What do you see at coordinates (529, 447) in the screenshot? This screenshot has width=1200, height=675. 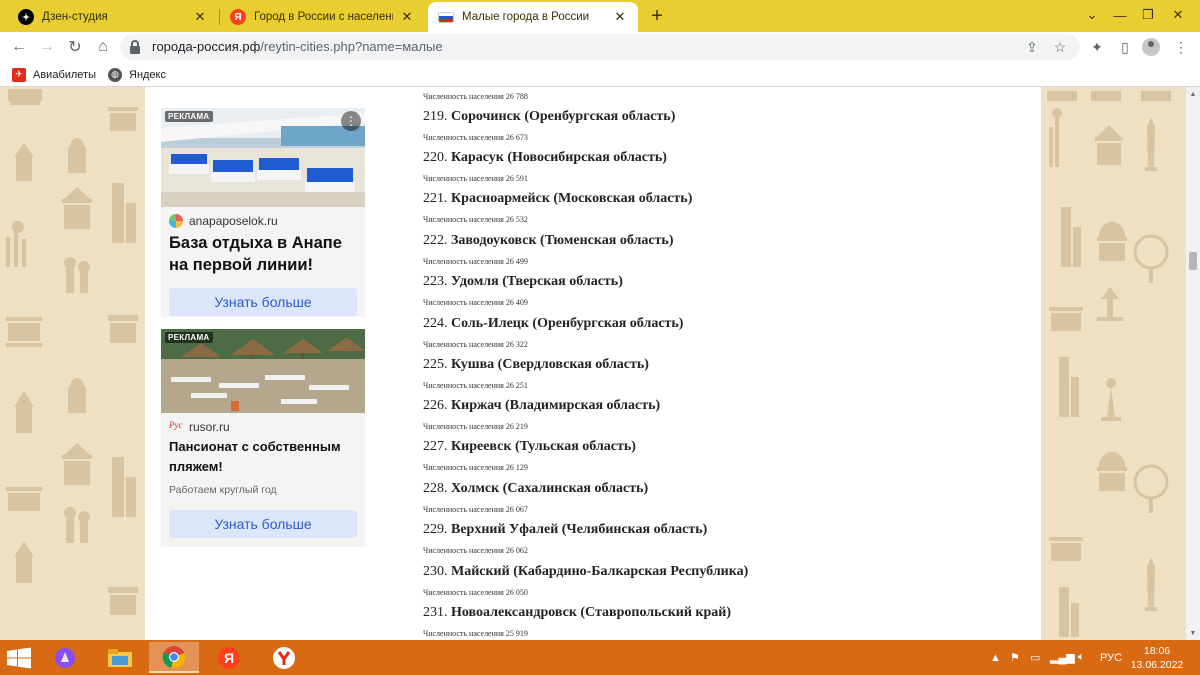 I see `list-item: 227. Киреевск (Тульская область)` at bounding box center [529, 447].